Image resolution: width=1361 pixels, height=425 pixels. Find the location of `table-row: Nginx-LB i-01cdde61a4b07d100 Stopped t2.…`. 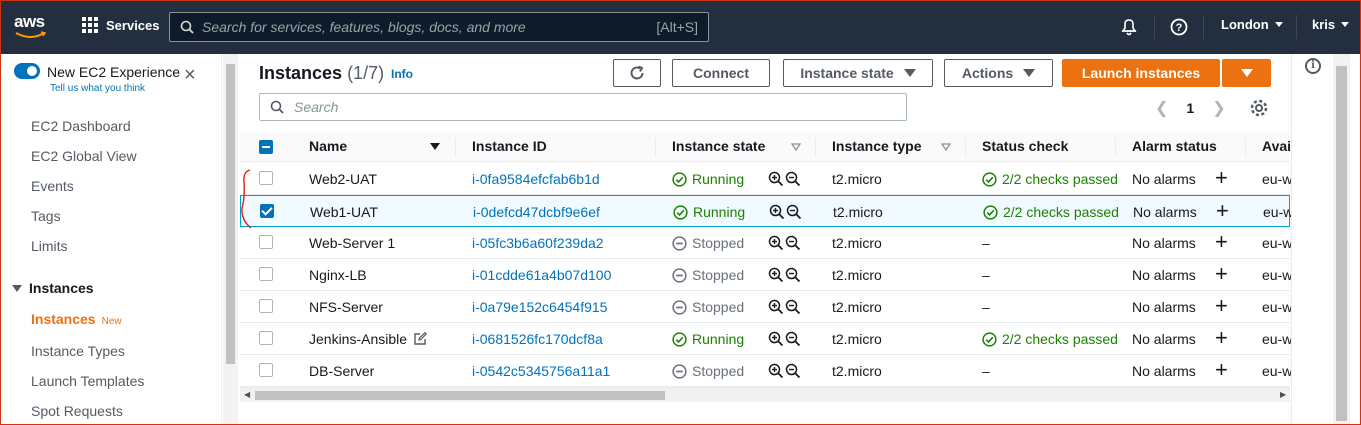

table-row: Nginx-LB i-01cdde61a4b07d100 Stopped t2.… is located at coordinates (766, 275).